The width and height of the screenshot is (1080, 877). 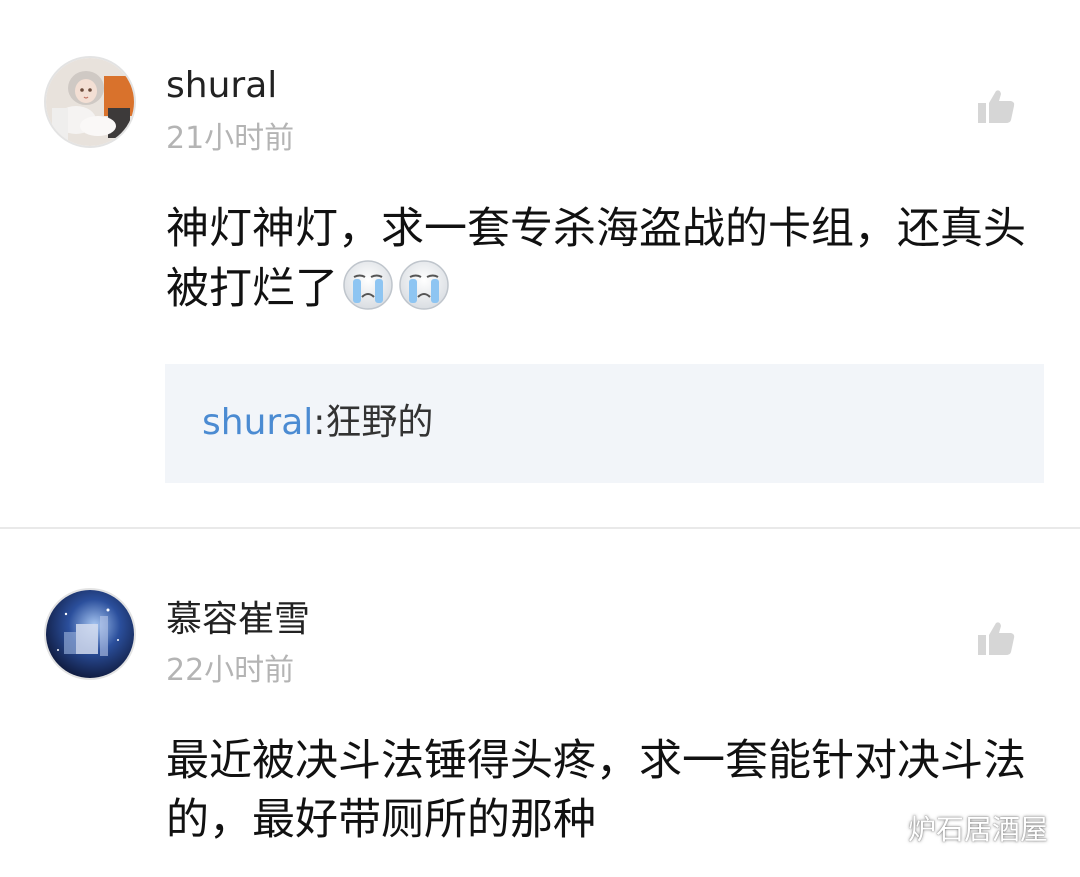 What do you see at coordinates (379, 422) in the screenshot?
I see `reply-text: 狂野的` at bounding box center [379, 422].